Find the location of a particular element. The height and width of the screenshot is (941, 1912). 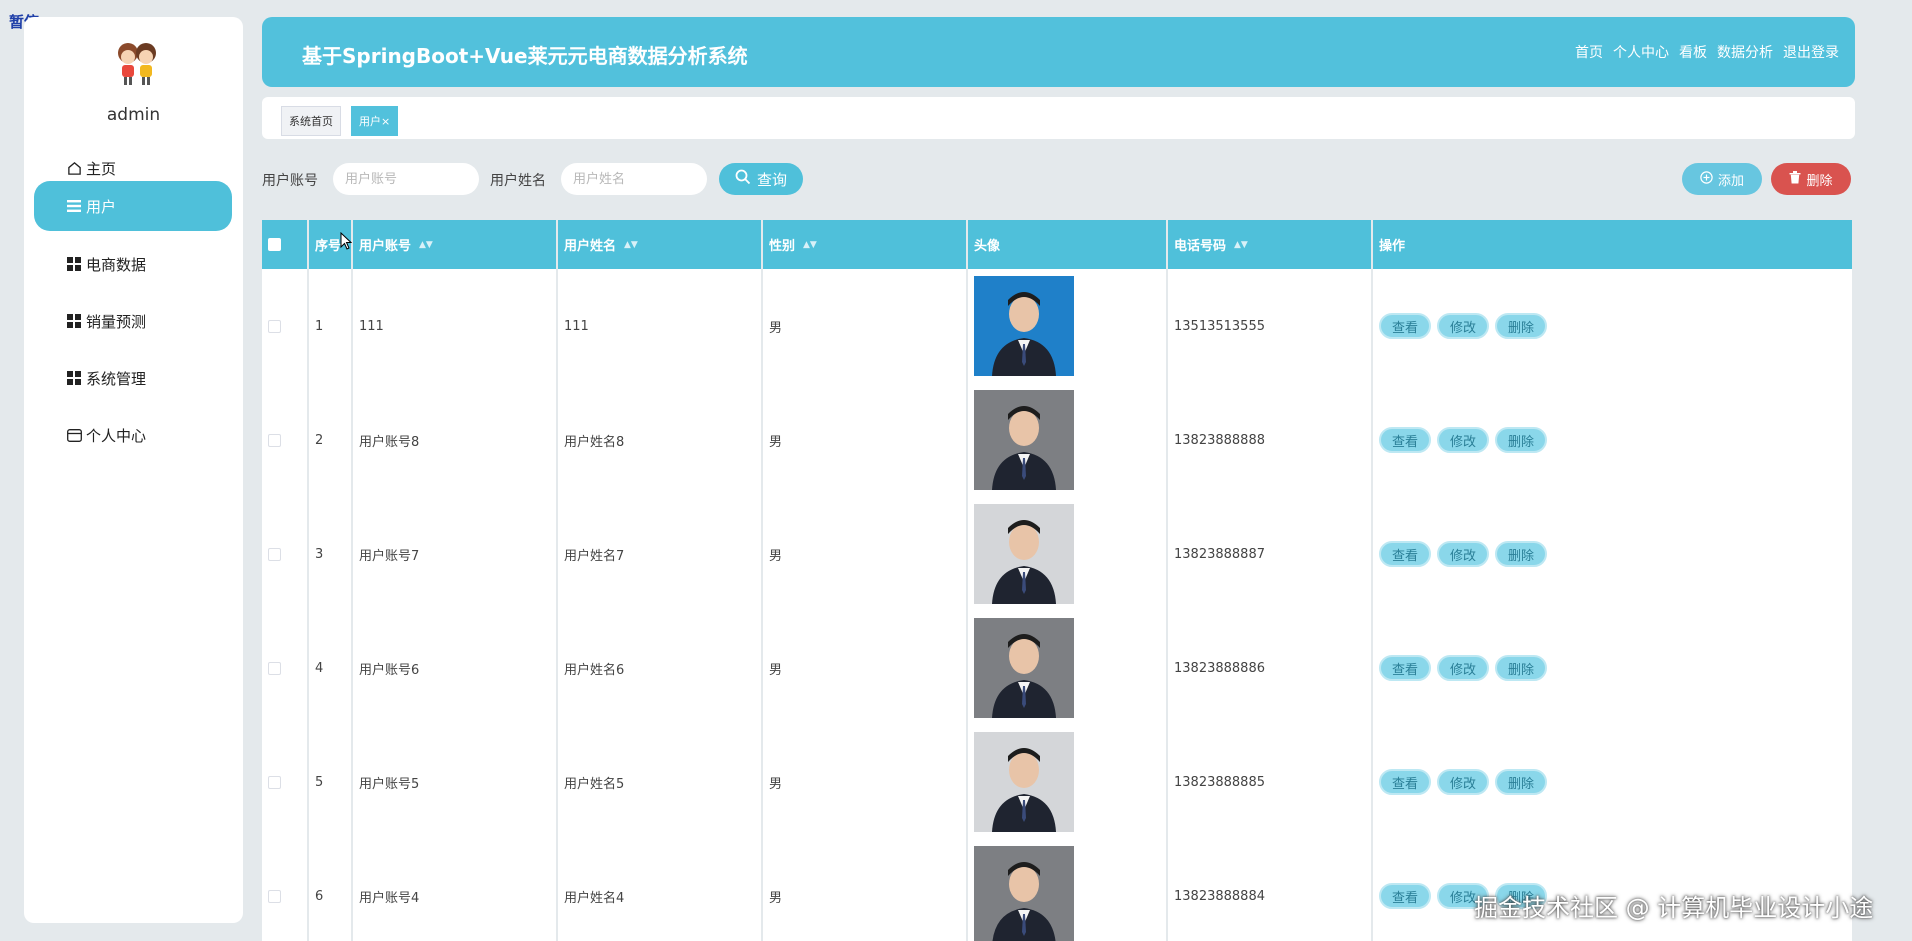

index-cell: 4 is located at coordinates (331, 668).